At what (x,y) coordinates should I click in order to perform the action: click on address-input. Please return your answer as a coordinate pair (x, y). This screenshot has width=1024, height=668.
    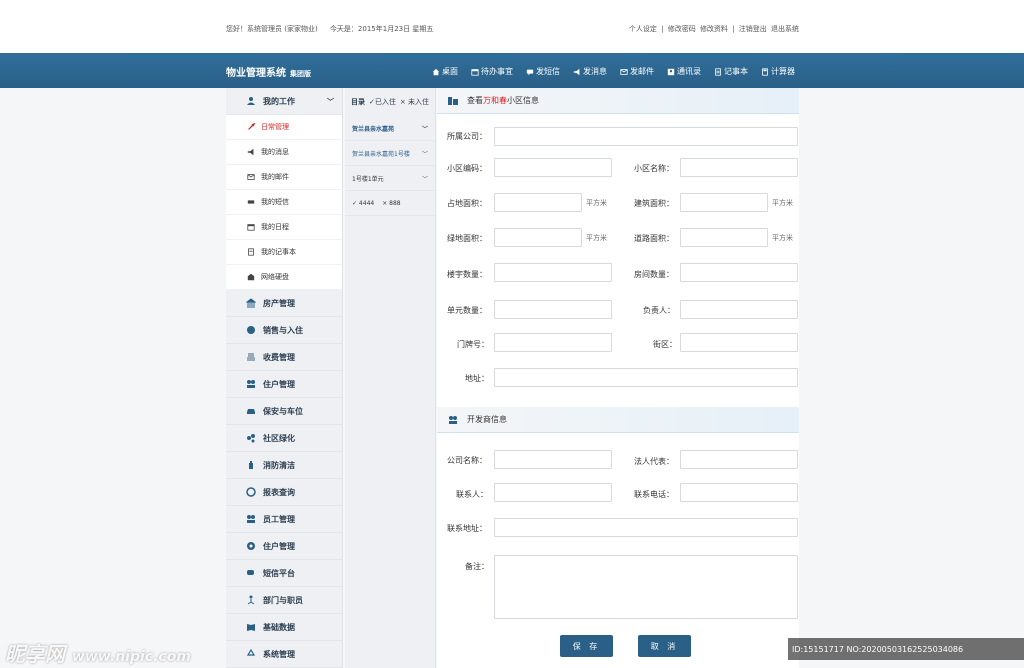
    Looking at the image, I should click on (646, 377).